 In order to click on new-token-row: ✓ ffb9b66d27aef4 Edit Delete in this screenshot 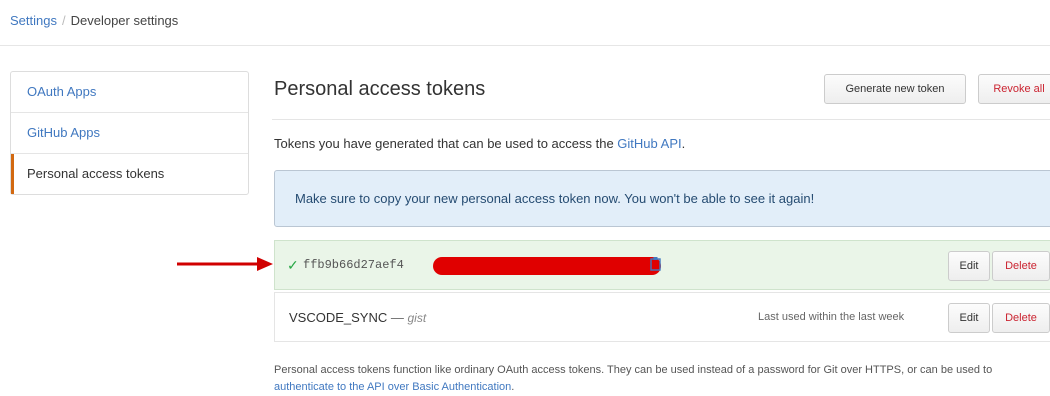, I will do `click(662, 265)`.